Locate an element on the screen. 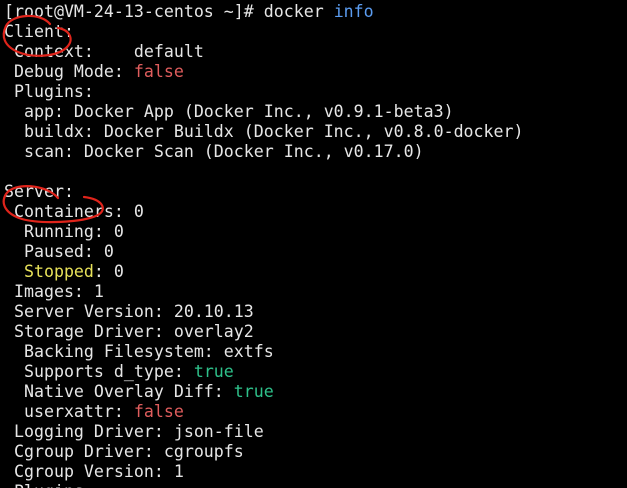 This screenshot has width=627, height=488. output-line: Paused: 0 is located at coordinates (59, 252).